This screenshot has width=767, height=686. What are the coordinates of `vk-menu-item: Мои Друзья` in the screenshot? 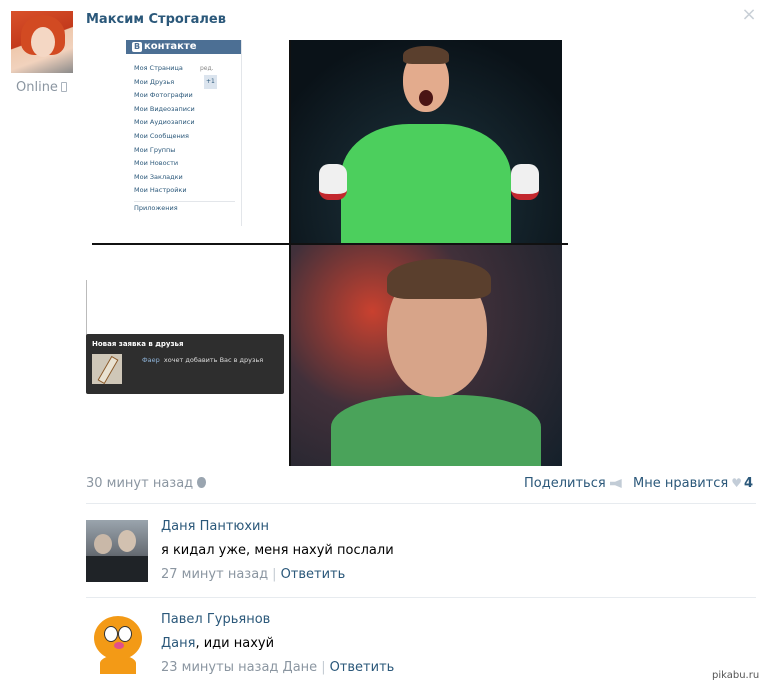 It's located at (154, 81).